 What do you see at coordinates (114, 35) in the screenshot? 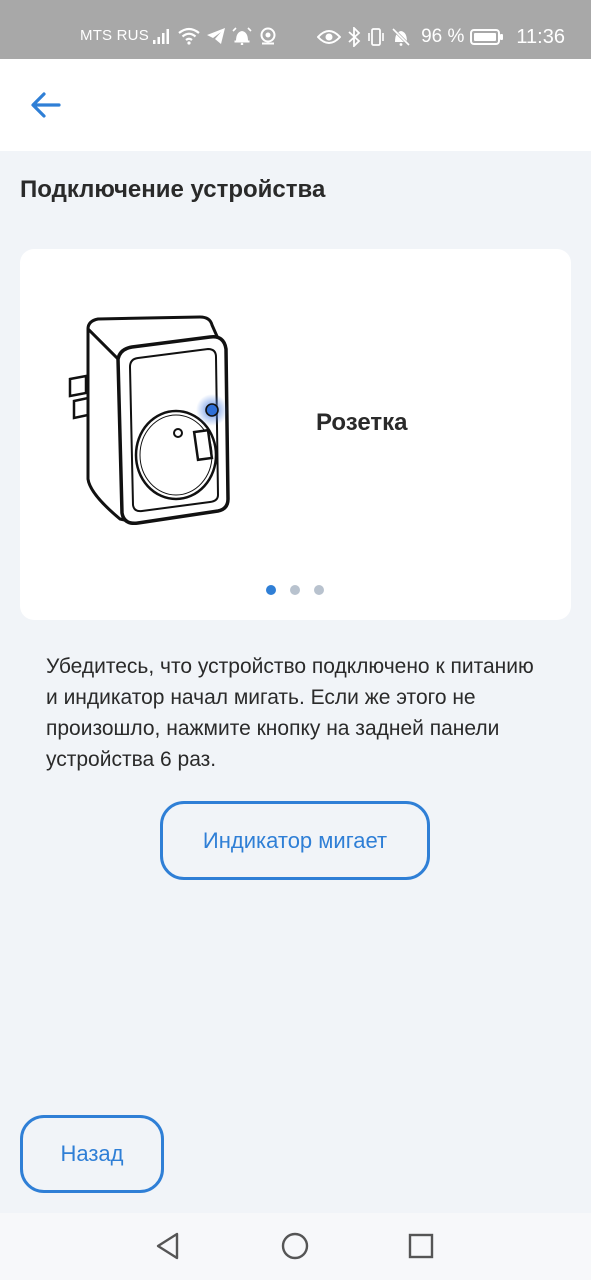
I see `carrier-label: MTS RUS` at bounding box center [114, 35].